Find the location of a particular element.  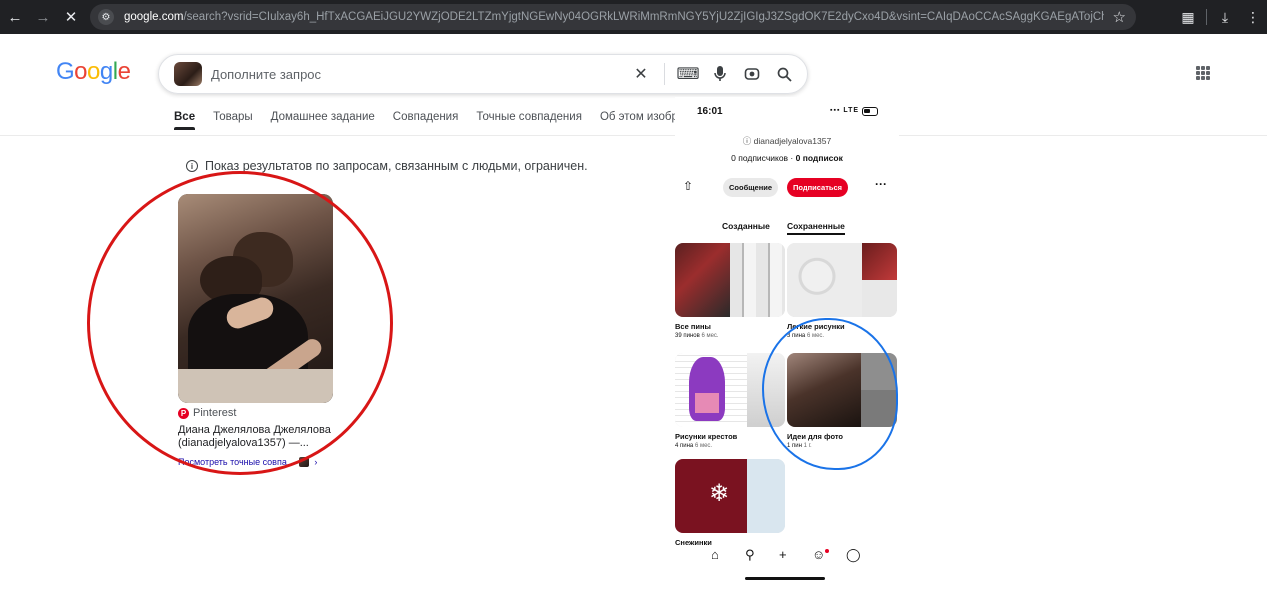

profile-handle: ⓘ dianadjelyalova1357 is located at coordinates (787, 141).